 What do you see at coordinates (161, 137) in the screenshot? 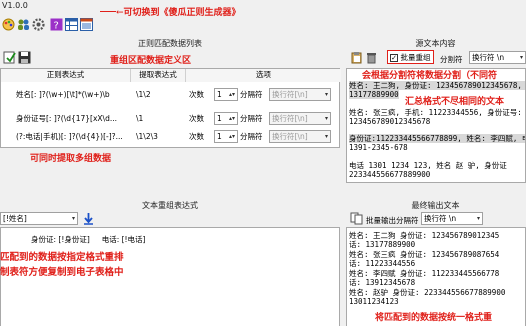
I see `extract-cell: \1\2\3` at bounding box center [161, 137].